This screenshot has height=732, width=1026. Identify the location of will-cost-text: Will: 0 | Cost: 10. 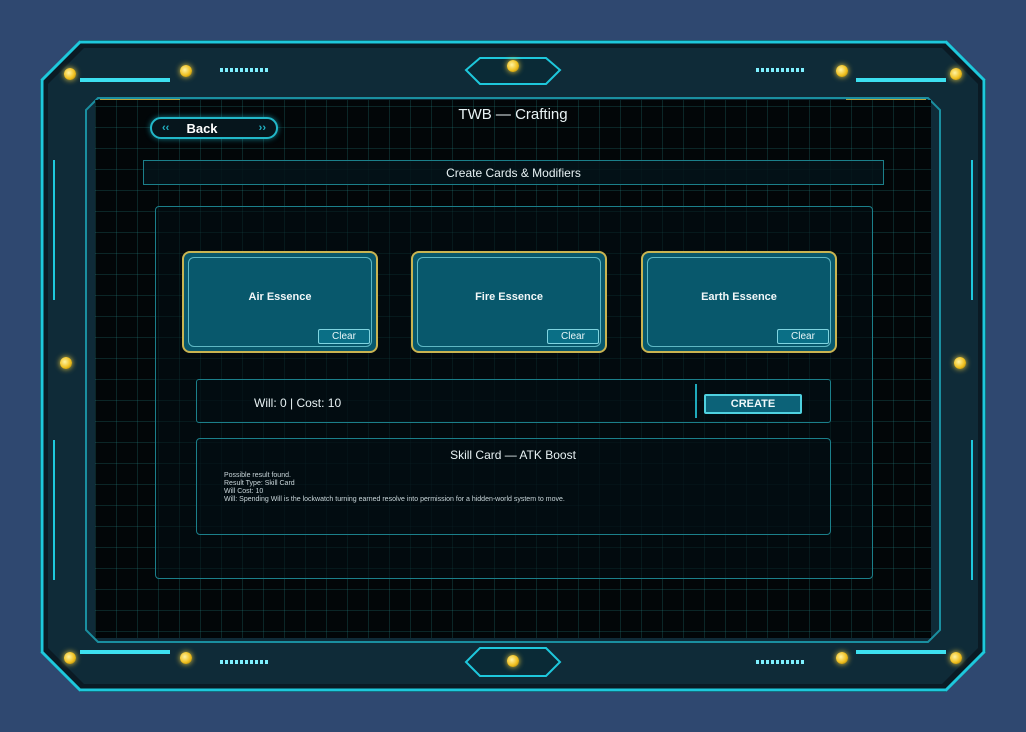
(298, 403).